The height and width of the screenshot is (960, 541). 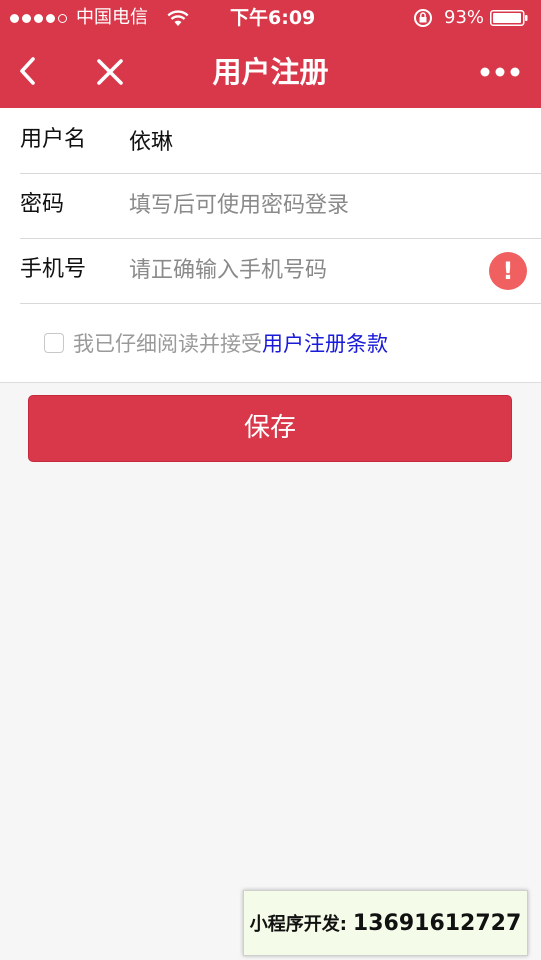 I want to click on battery-icon, so click(x=509, y=18).